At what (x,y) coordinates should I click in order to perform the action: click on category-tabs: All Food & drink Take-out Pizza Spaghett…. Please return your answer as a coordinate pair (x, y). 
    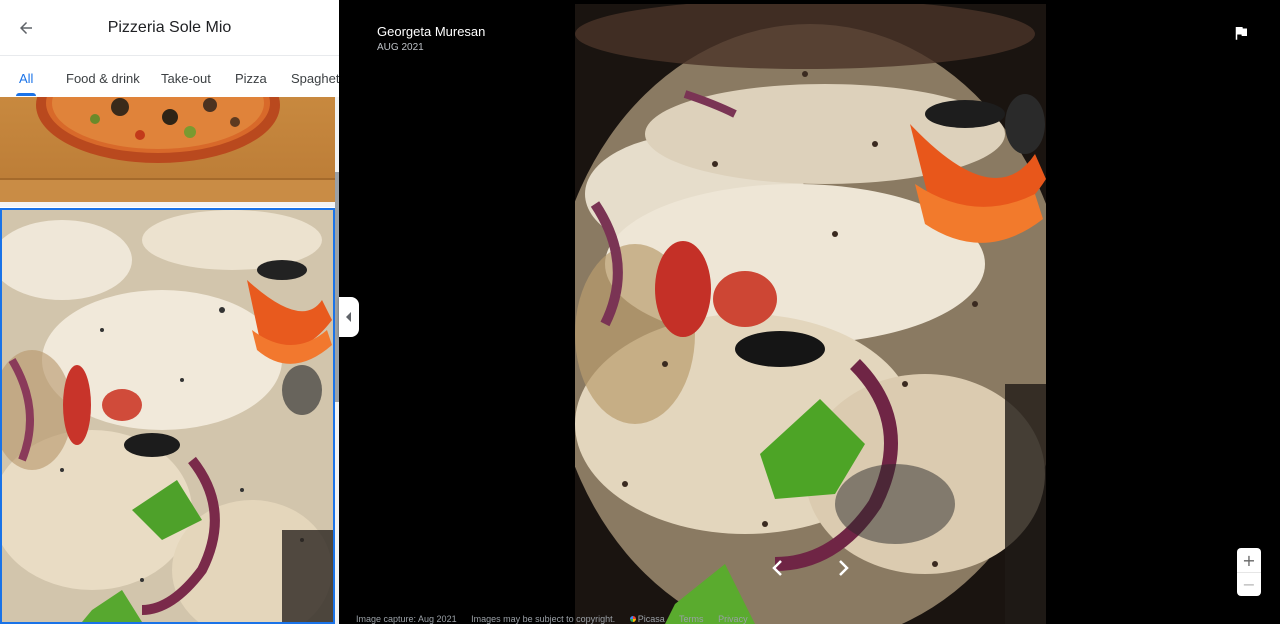
    Looking at the image, I should click on (169, 76).